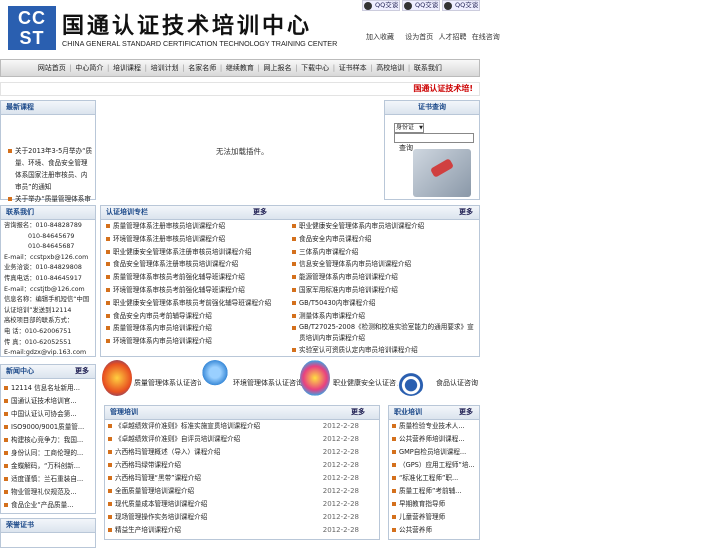  What do you see at coordinates (196, 303) in the screenshot?
I see `list-item: 职业健康安全管理体系审核员考前强化辅导班课程介绍` at bounding box center [196, 303].